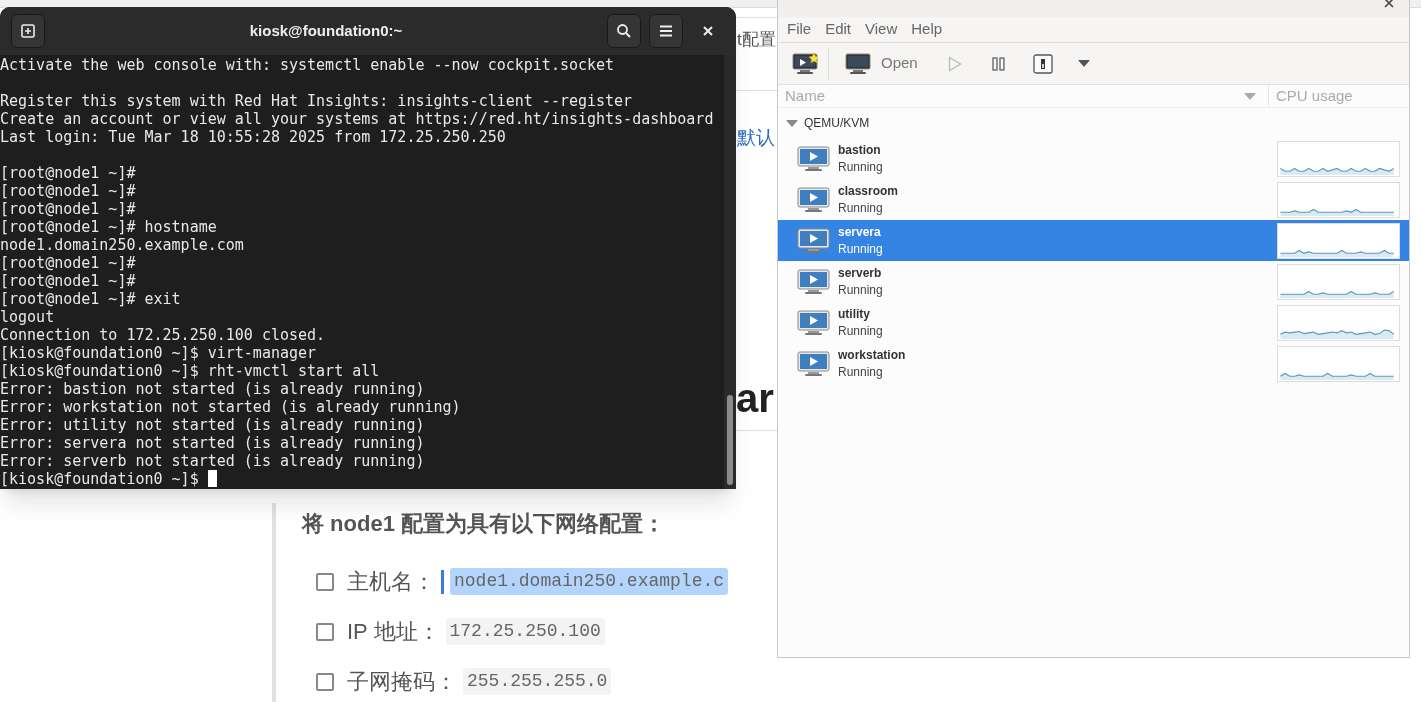 The image size is (1421, 702). I want to click on new-tab-button, so click(28, 31).